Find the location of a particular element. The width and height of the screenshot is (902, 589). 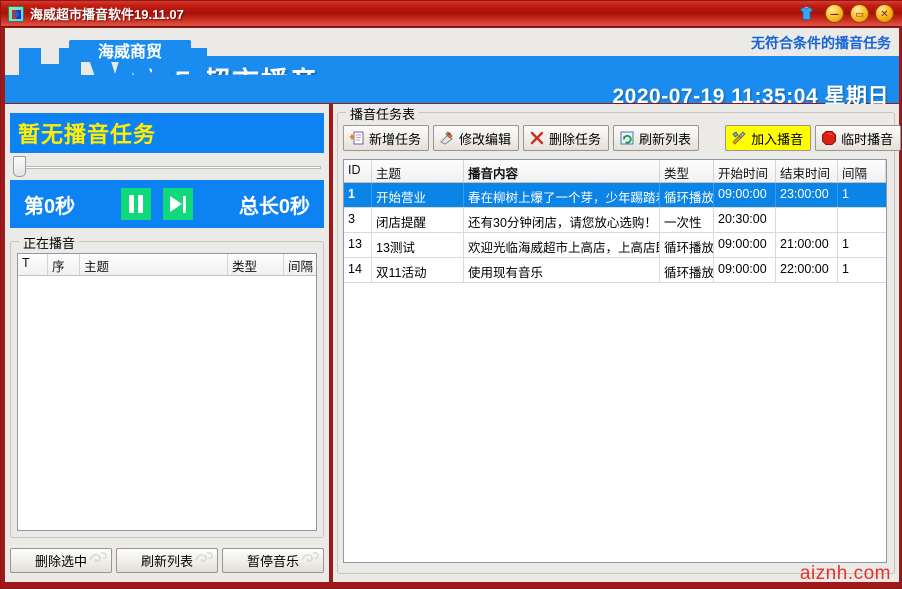

progress-slider is located at coordinates (167, 167).